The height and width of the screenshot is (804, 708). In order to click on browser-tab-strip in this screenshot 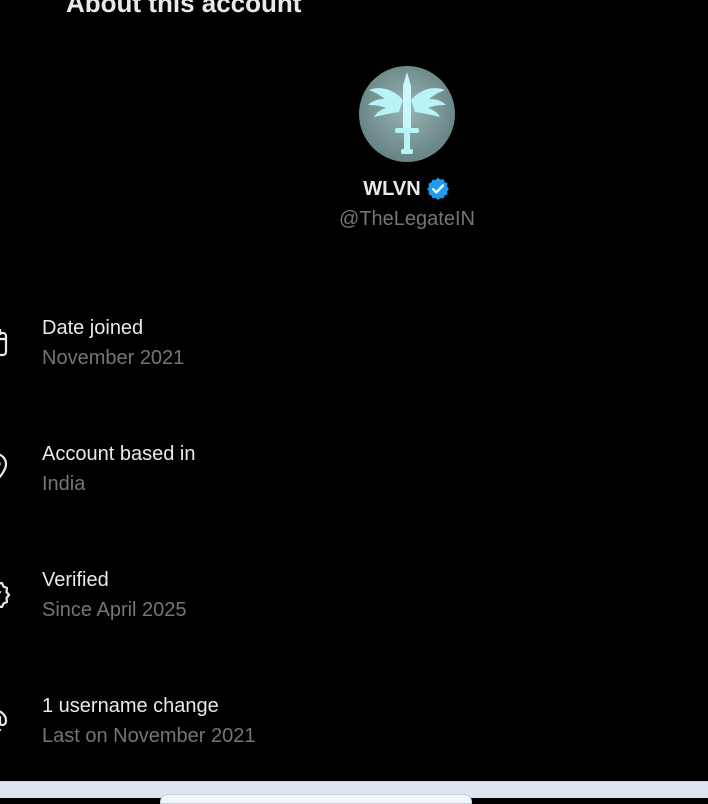, I will do `click(316, 799)`.